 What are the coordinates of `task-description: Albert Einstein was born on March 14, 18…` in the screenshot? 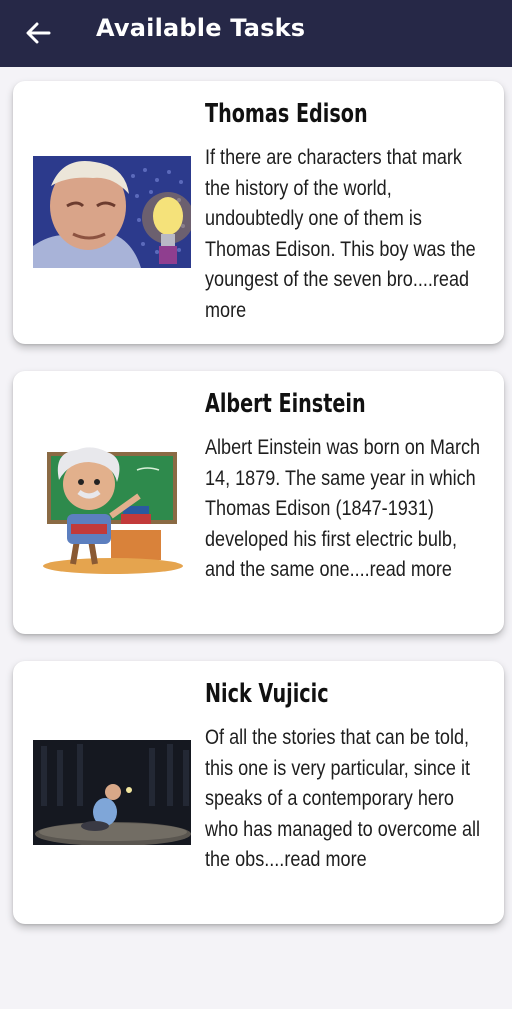 It's located at (343, 509).